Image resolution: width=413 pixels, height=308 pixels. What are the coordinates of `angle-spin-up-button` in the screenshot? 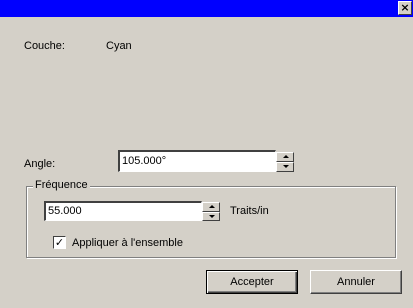 It's located at (285, 157).